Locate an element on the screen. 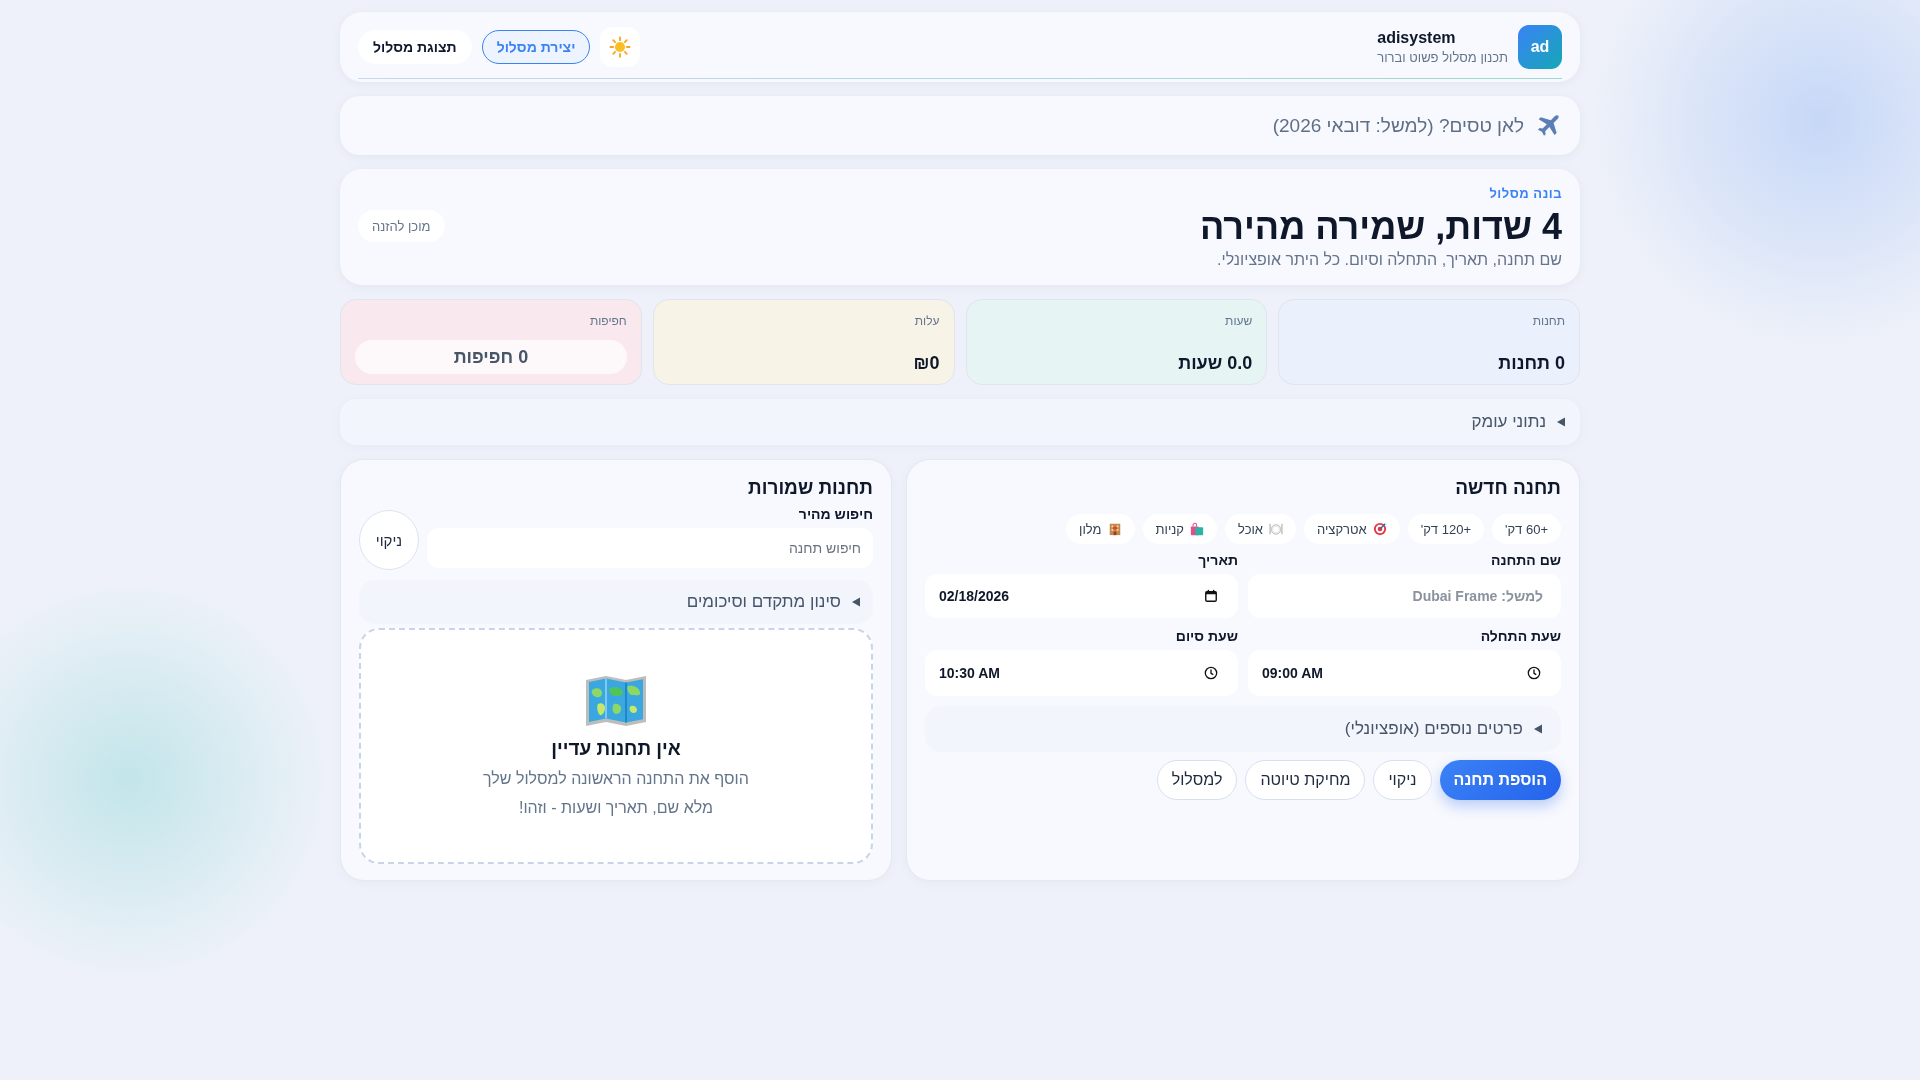 This screenshot has width=1920, height=1080. time-field: 09:00 AM is located at coordinates (1404, 673).